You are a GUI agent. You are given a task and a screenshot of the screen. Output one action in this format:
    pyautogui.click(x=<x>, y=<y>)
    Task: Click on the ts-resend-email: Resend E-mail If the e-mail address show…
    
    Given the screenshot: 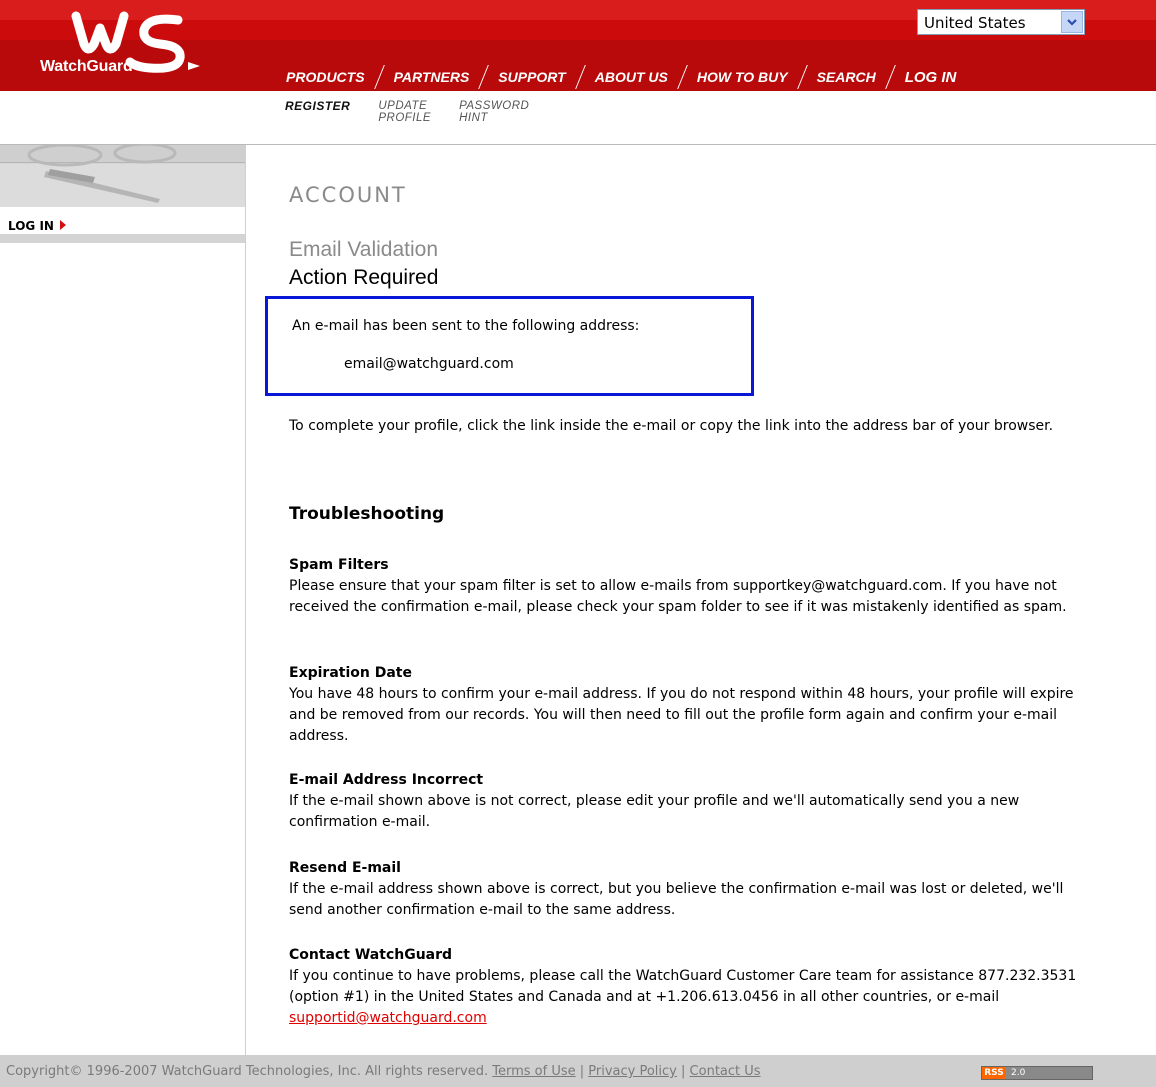 What is the action you would take?
    pyautogui.click(x=684, y=889)
    